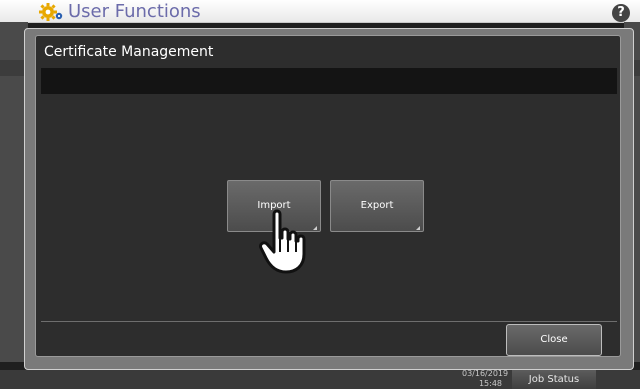  I want to click on help-icon: ?, so click(621, 13).